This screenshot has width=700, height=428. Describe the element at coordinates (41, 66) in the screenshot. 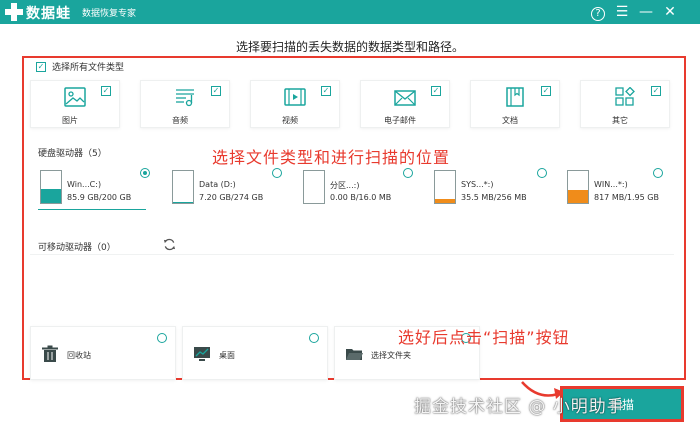

I see `select-all-check-icon: ✓` at that location.